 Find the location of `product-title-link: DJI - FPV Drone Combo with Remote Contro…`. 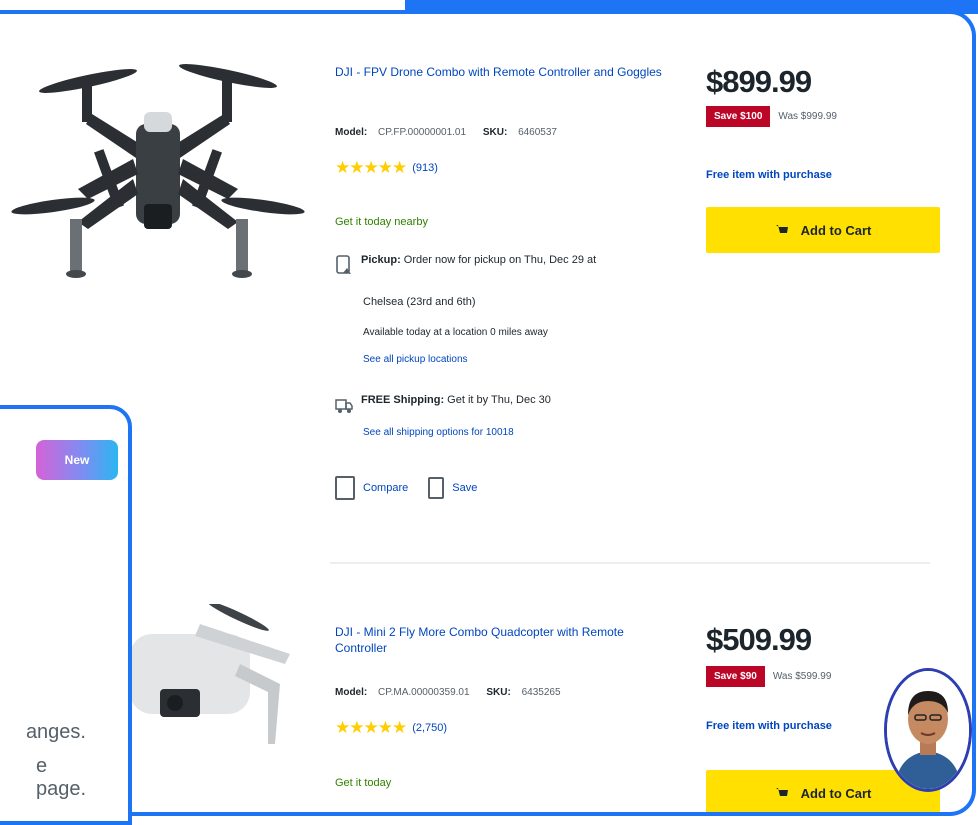

product-title-link: DJI - FPV Drone Combo with Remote Contro… is located at coordinates (505, 72).